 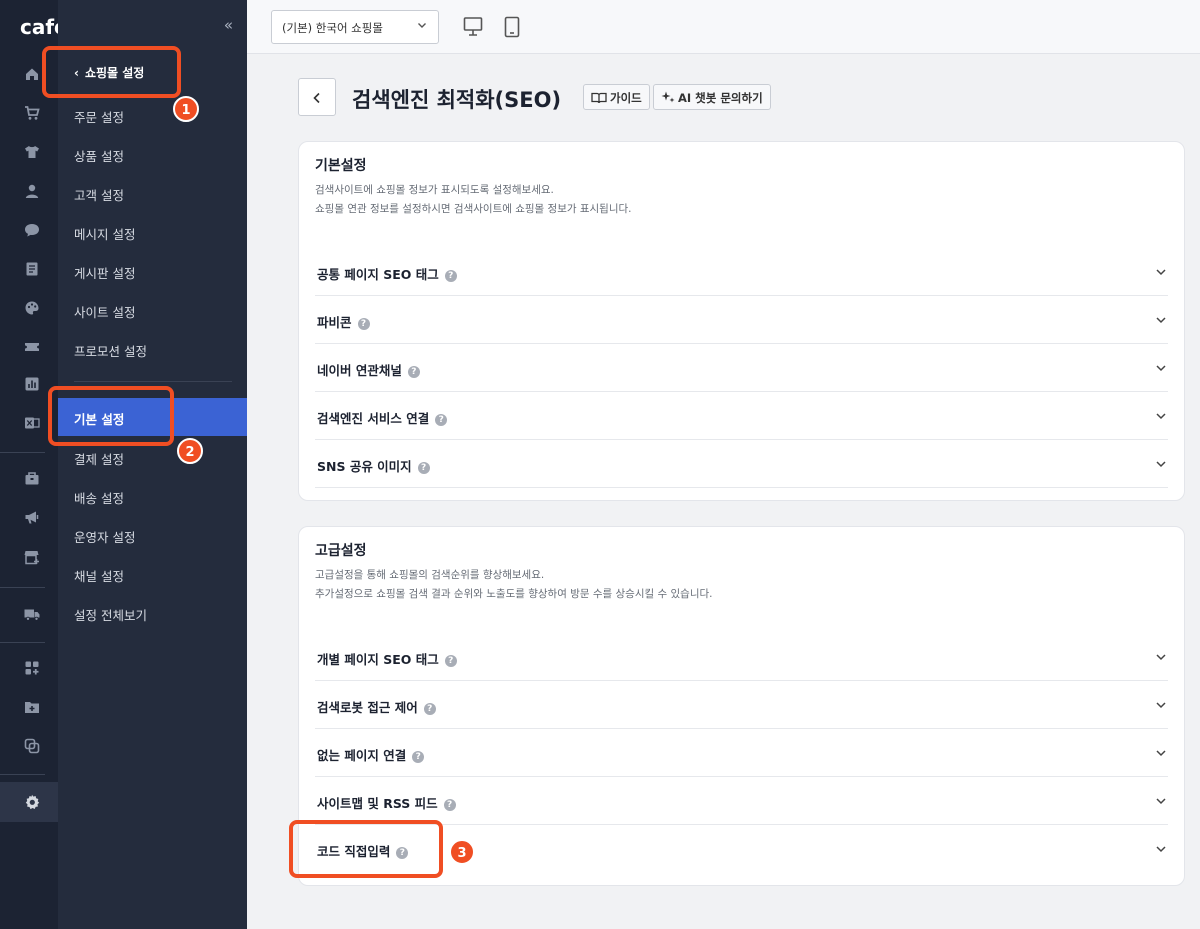 What do you see at coordinates (599, 98) in the screenshot?
I see `book-icon` at bounding box center [599, 98].